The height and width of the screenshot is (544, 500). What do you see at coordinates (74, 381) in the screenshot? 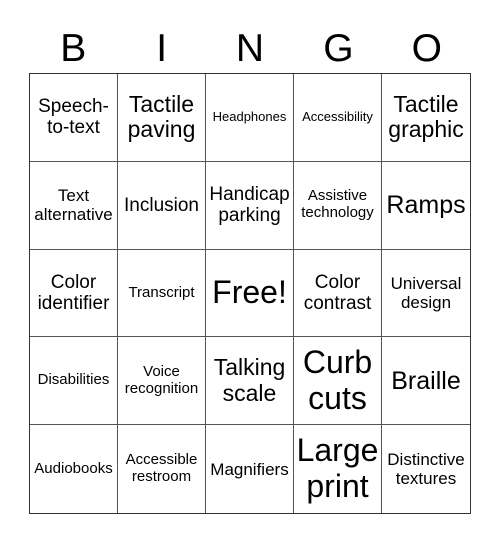
I see `bingo-cell: Disabilities` at bounding box center [74, 381].